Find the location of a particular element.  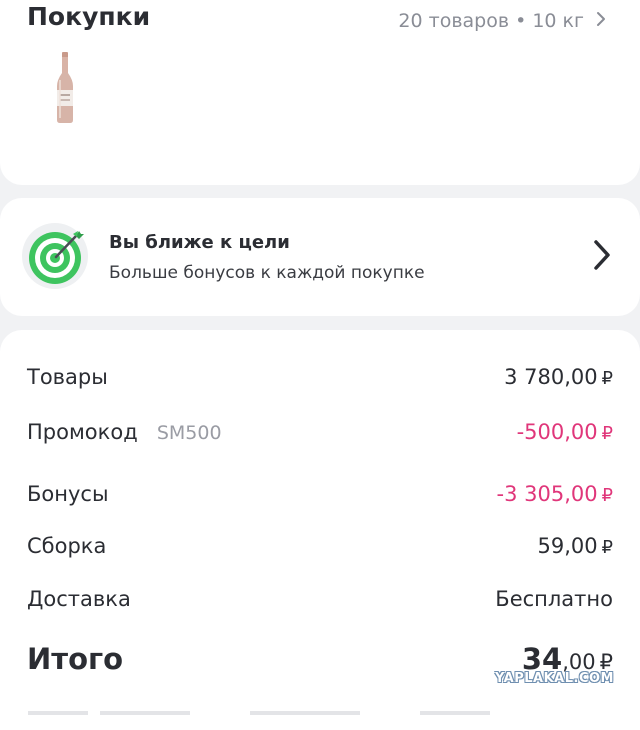

goods-row: Товары 3 780,00 ₽ is located at coordinates (320, 377).